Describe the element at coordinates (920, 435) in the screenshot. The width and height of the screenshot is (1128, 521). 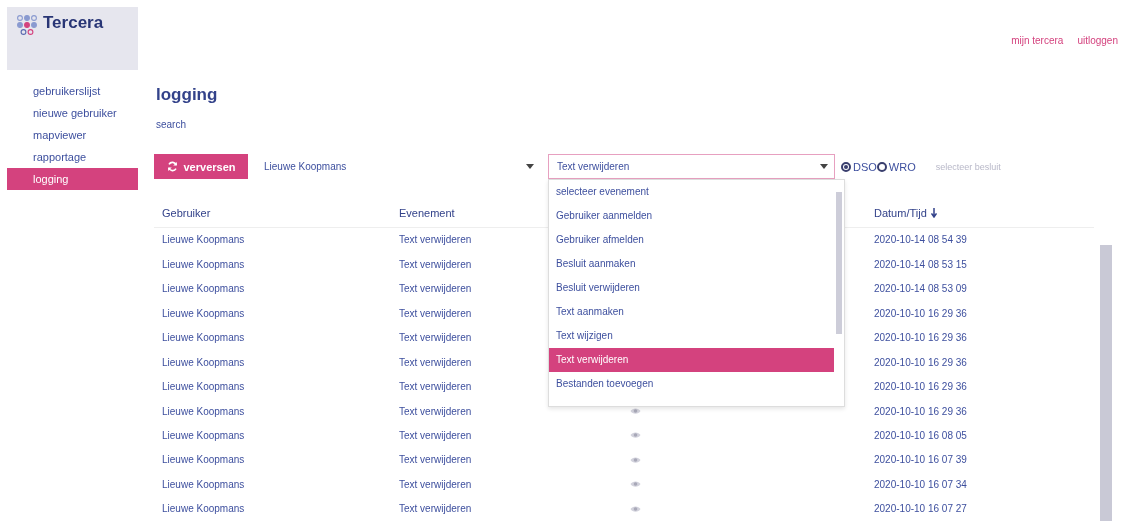
I see `table-cell: 2020-10-10 16 08 05` at that location.